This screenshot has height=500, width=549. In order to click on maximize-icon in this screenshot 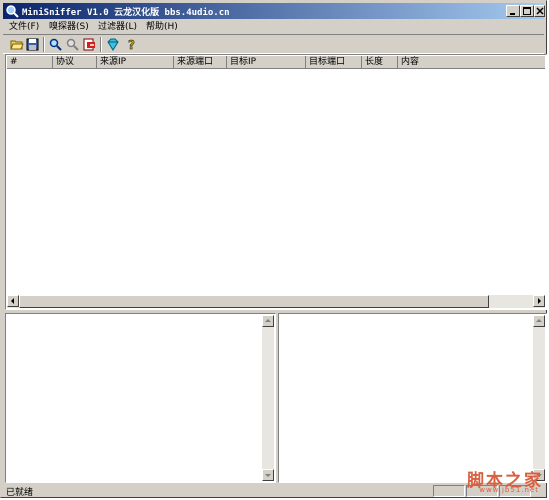, I will do `click(527, 11)`.